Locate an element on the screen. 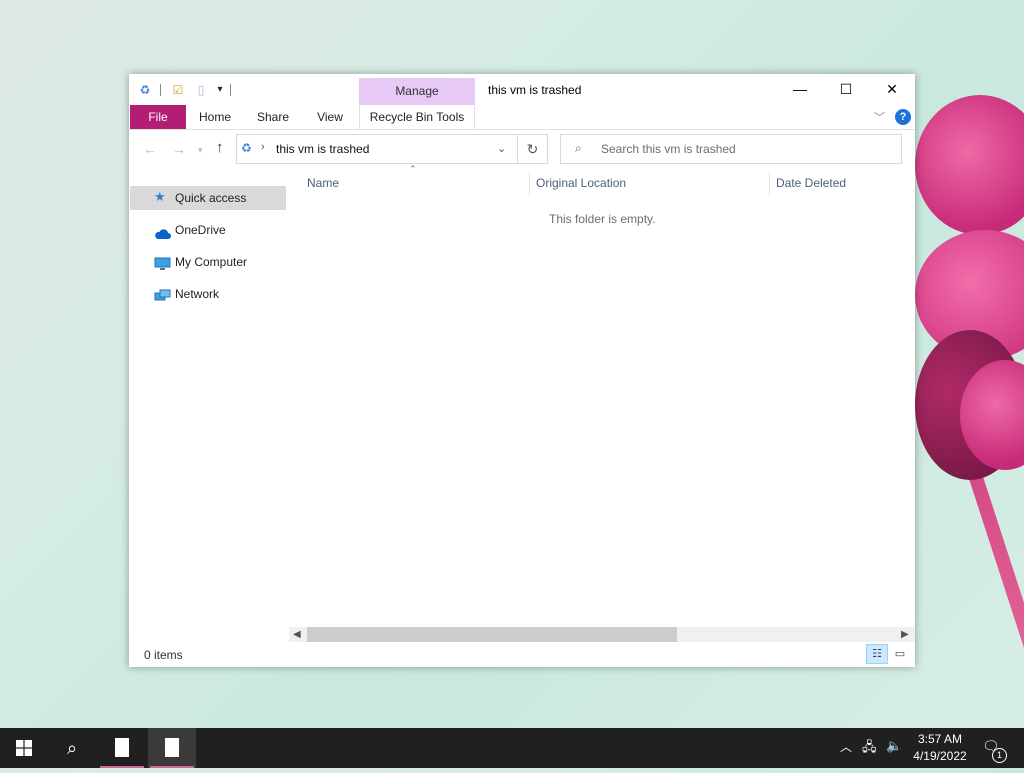 The image size is (1024, 773). window-title: this vm is trashed is located at coordinates (535, 90).